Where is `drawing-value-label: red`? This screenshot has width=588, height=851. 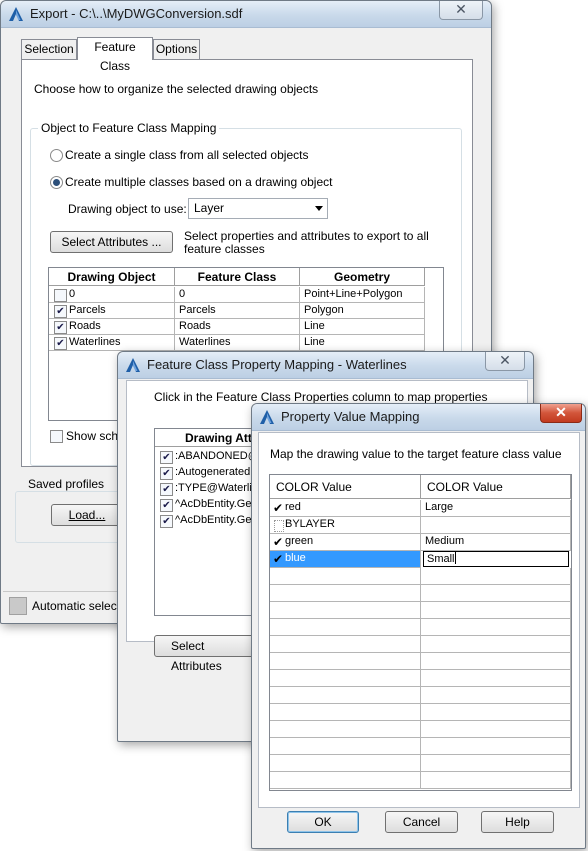
drawing-value-label: red is located at coordinates (293, 507).